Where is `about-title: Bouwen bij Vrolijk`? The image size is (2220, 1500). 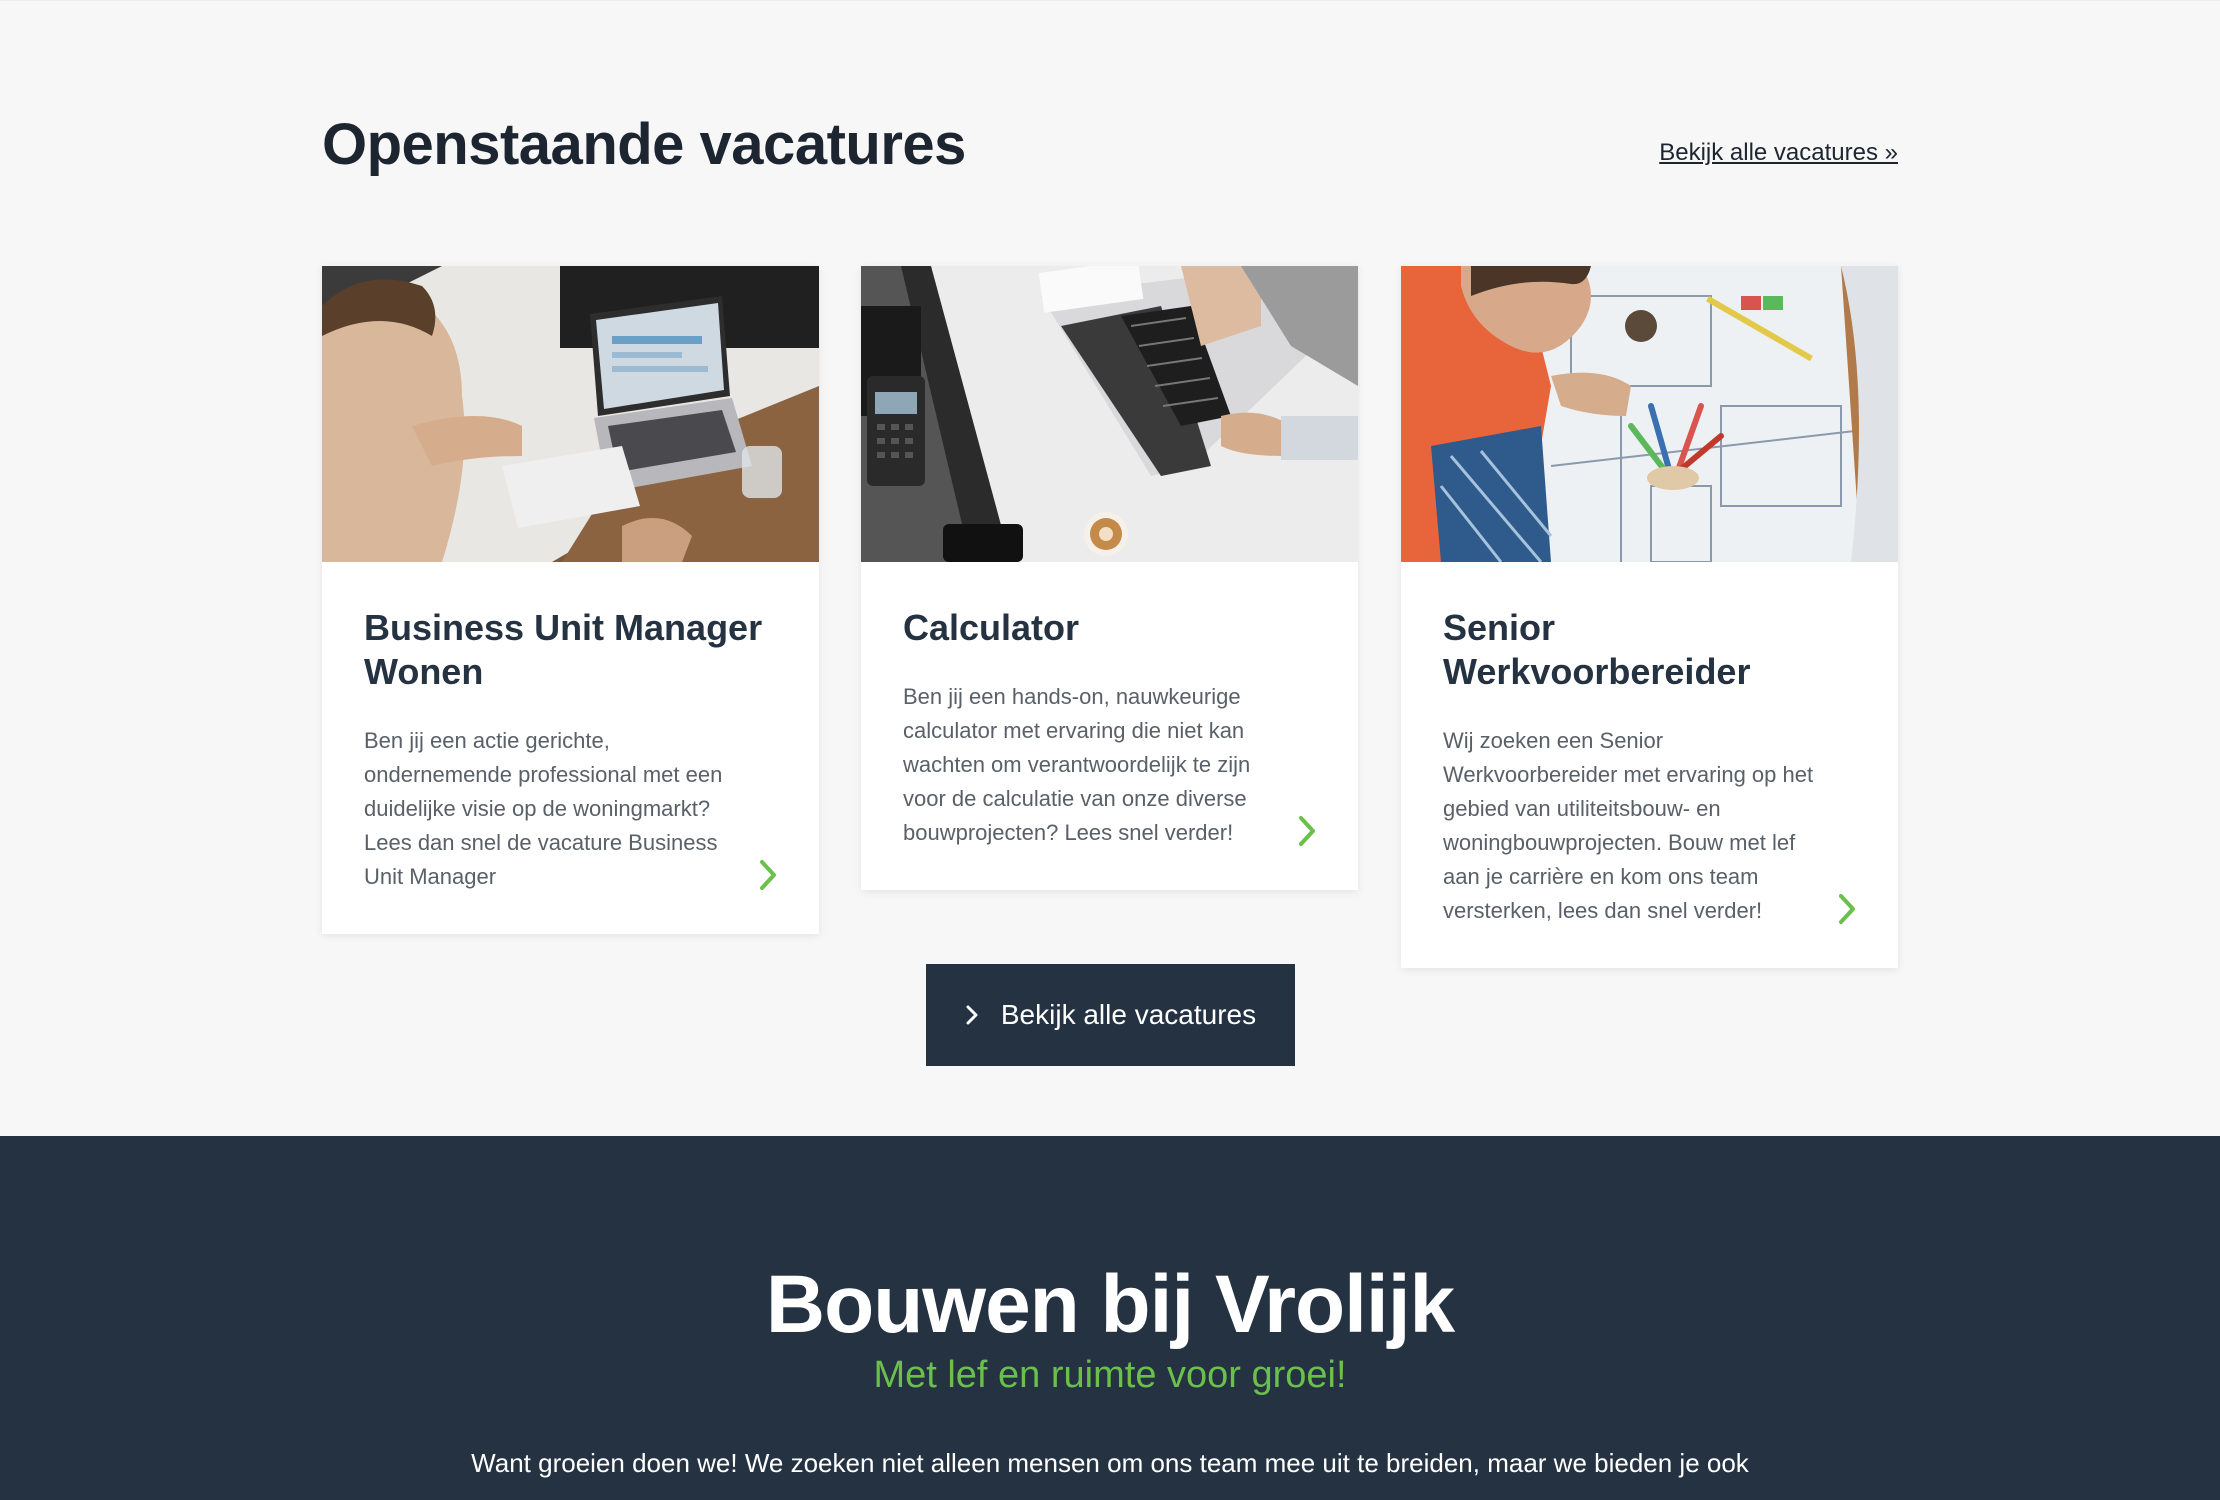
about-title: Bouwen bij Vrolijk is located at coordinates (1110, 1304).